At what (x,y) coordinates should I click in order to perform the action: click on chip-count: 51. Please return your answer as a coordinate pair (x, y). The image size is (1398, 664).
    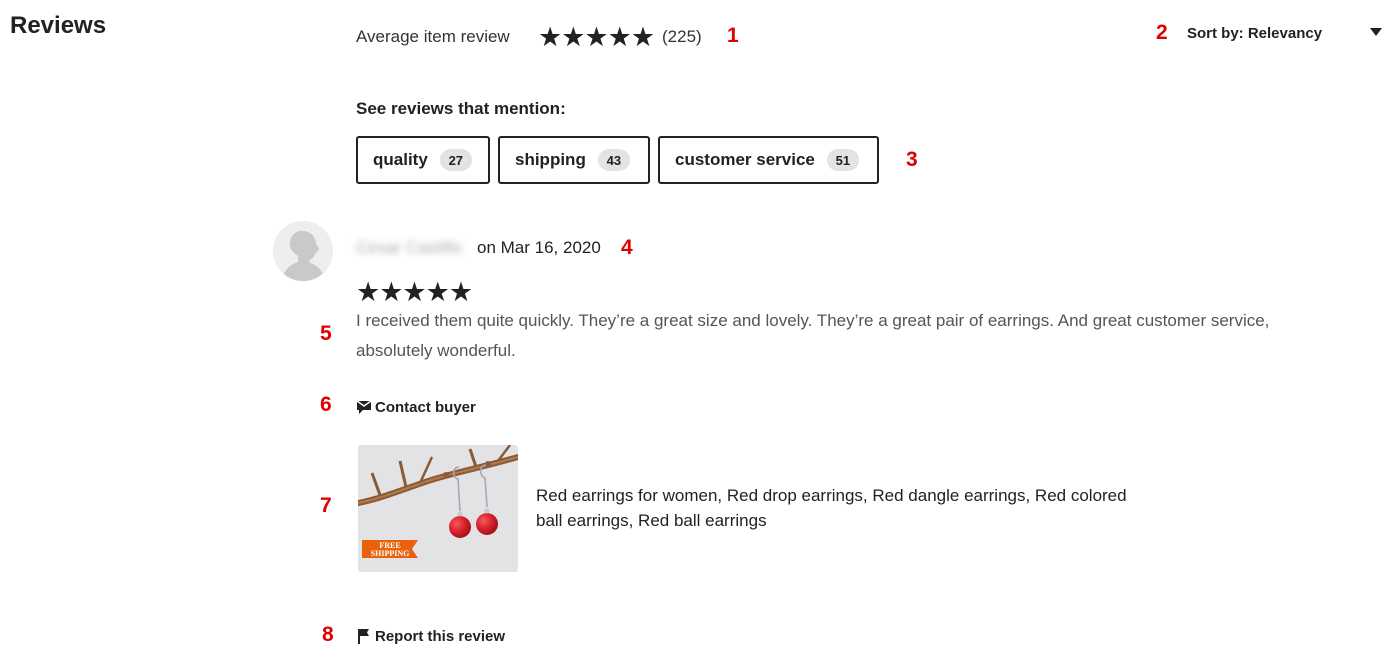
    Looking at the image, I should click on (842, 160).